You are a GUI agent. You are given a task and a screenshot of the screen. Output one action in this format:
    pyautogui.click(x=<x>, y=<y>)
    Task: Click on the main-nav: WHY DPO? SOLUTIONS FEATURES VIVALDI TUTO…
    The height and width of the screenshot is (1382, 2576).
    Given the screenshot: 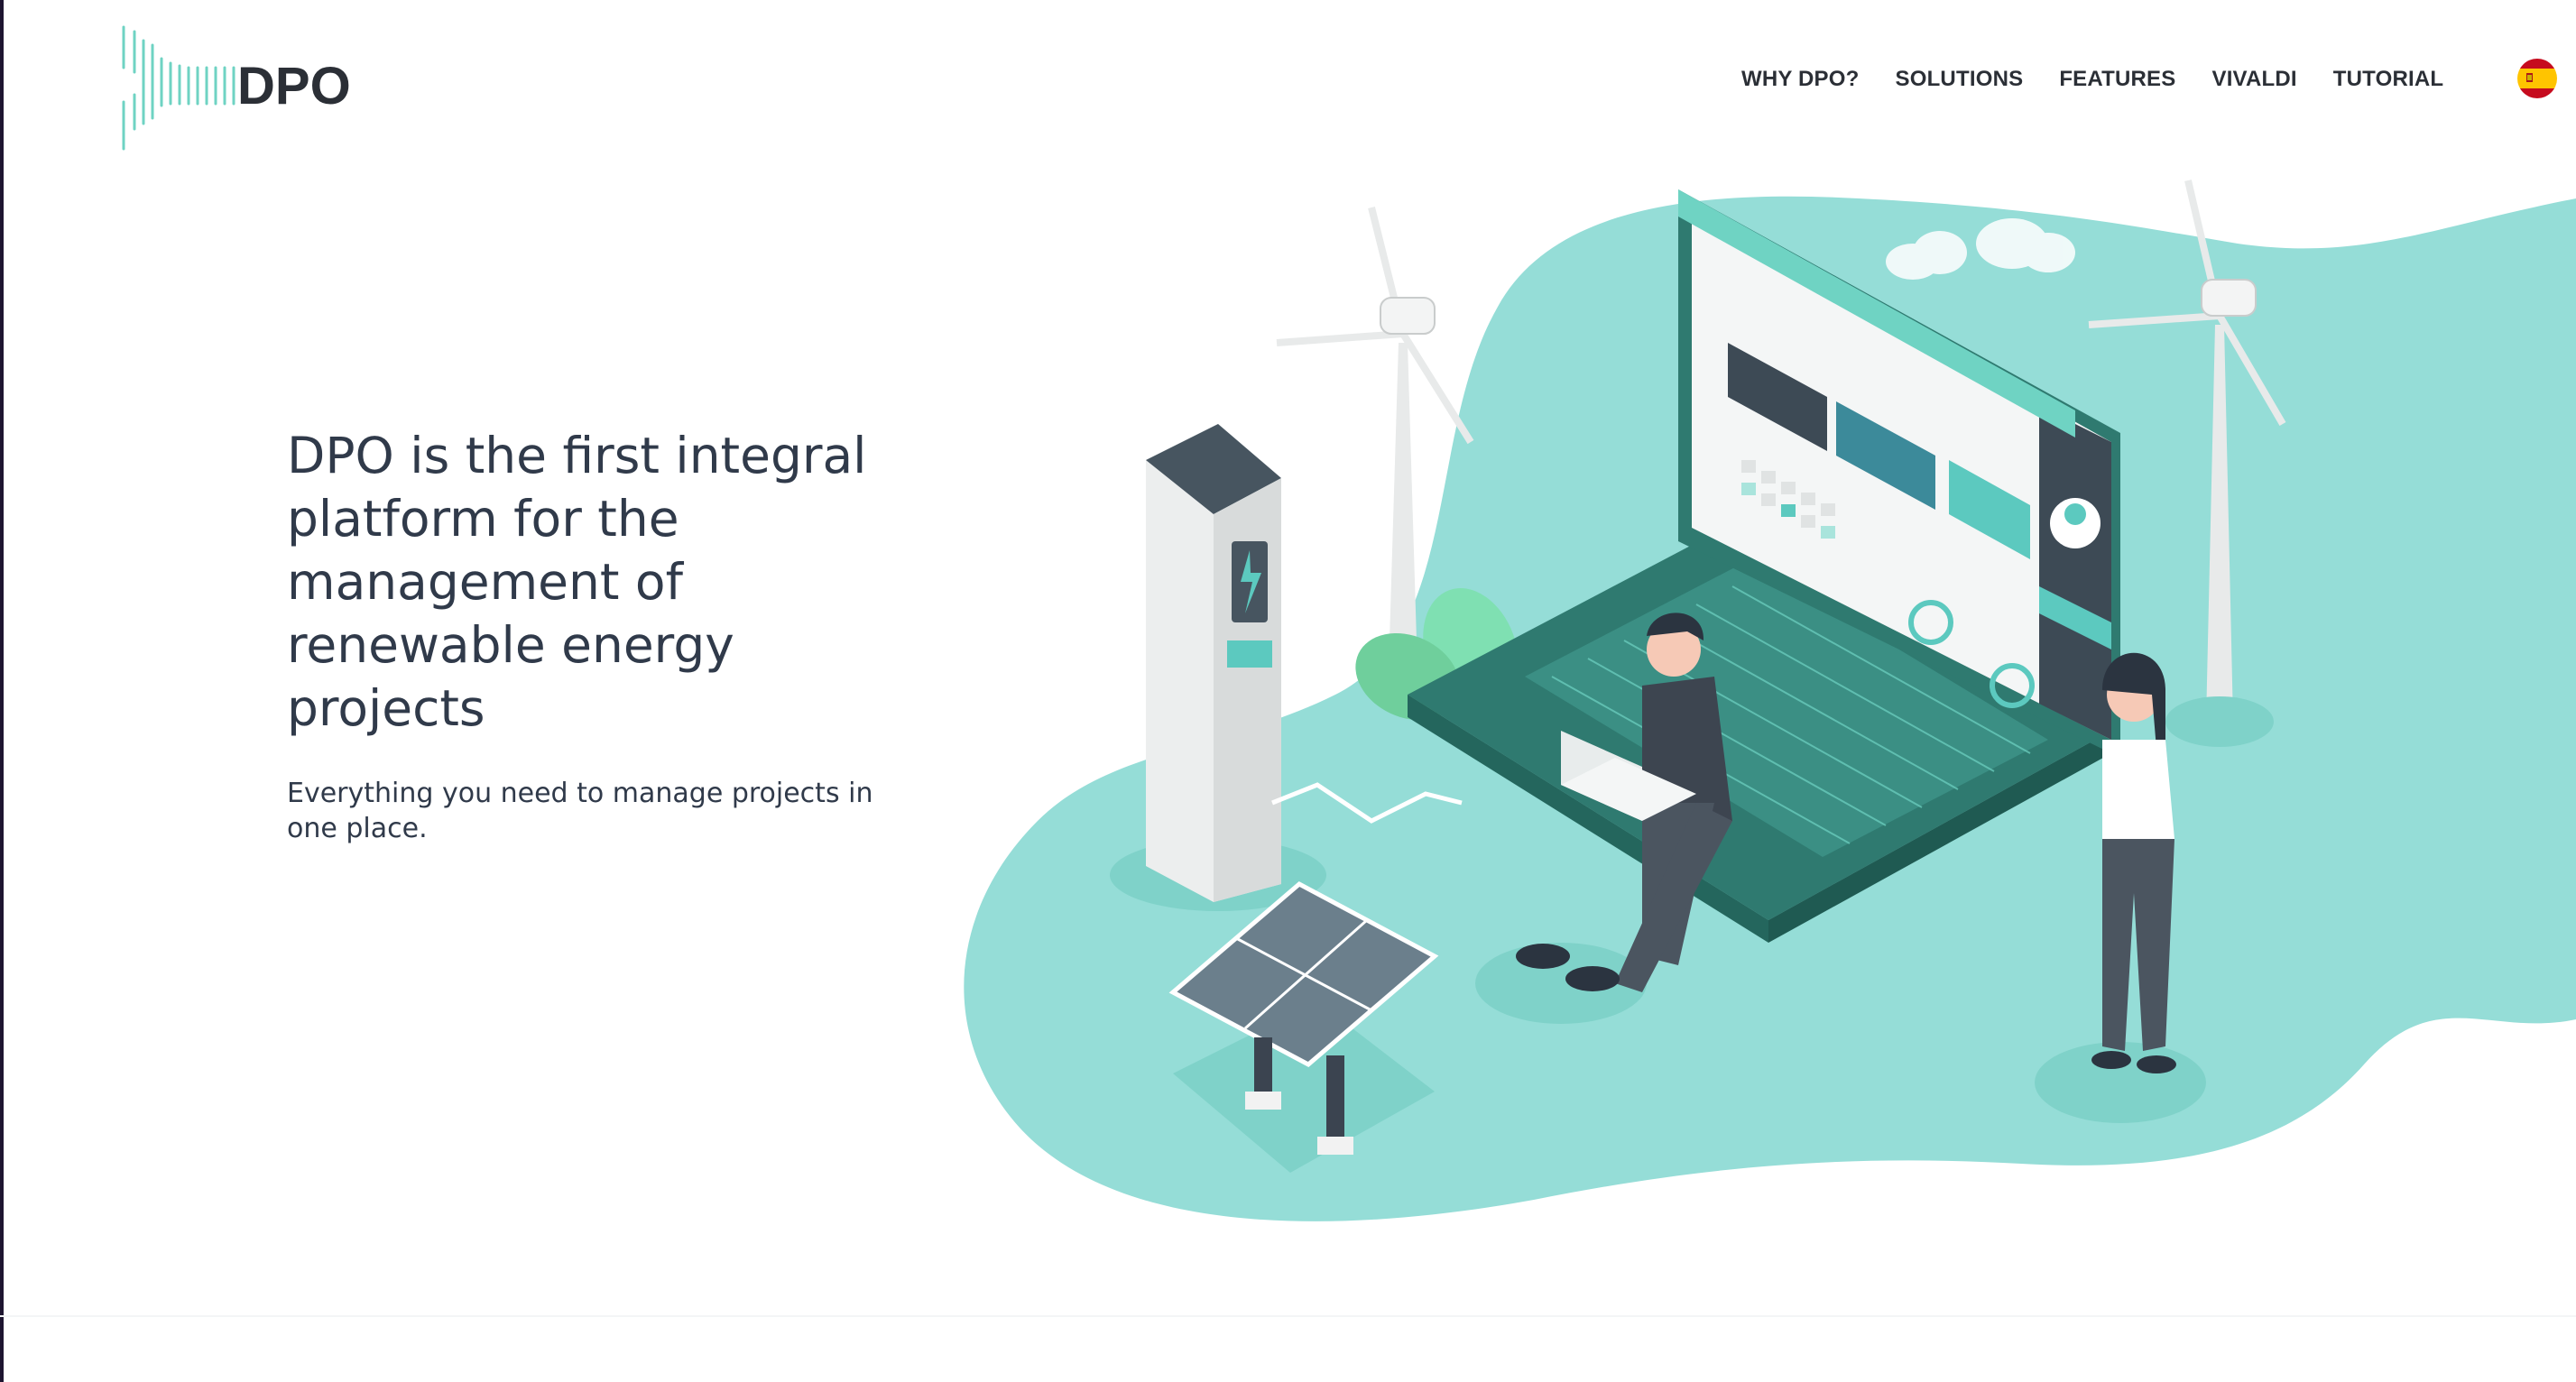 What is the action you would take?
    pyautogui.click(x=2110, y=79)
    